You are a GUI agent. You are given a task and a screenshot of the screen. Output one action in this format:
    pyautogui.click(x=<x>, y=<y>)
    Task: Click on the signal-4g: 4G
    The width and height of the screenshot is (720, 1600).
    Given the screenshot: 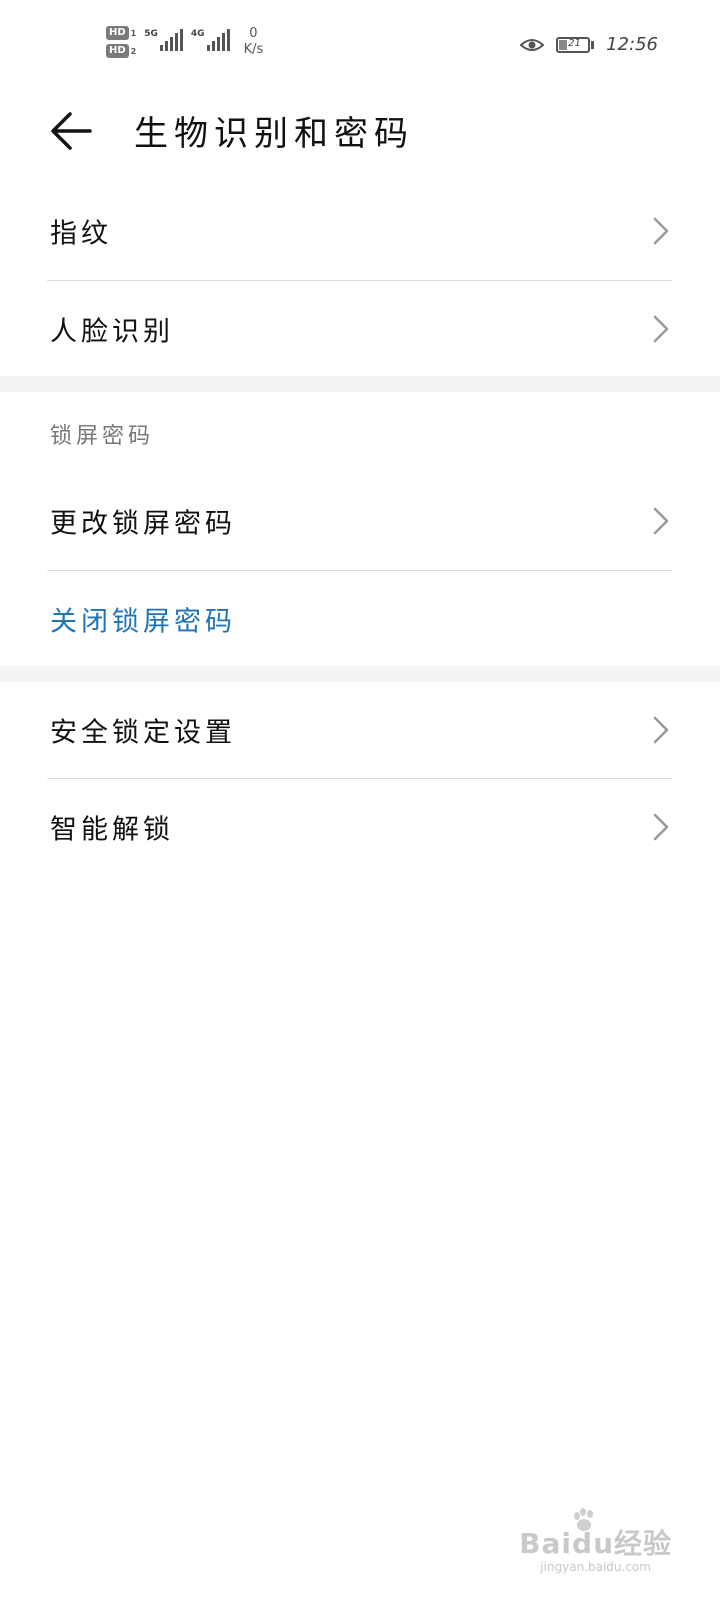 What is the action you would take?
    pyautogui.click(x=210, y=40)
    